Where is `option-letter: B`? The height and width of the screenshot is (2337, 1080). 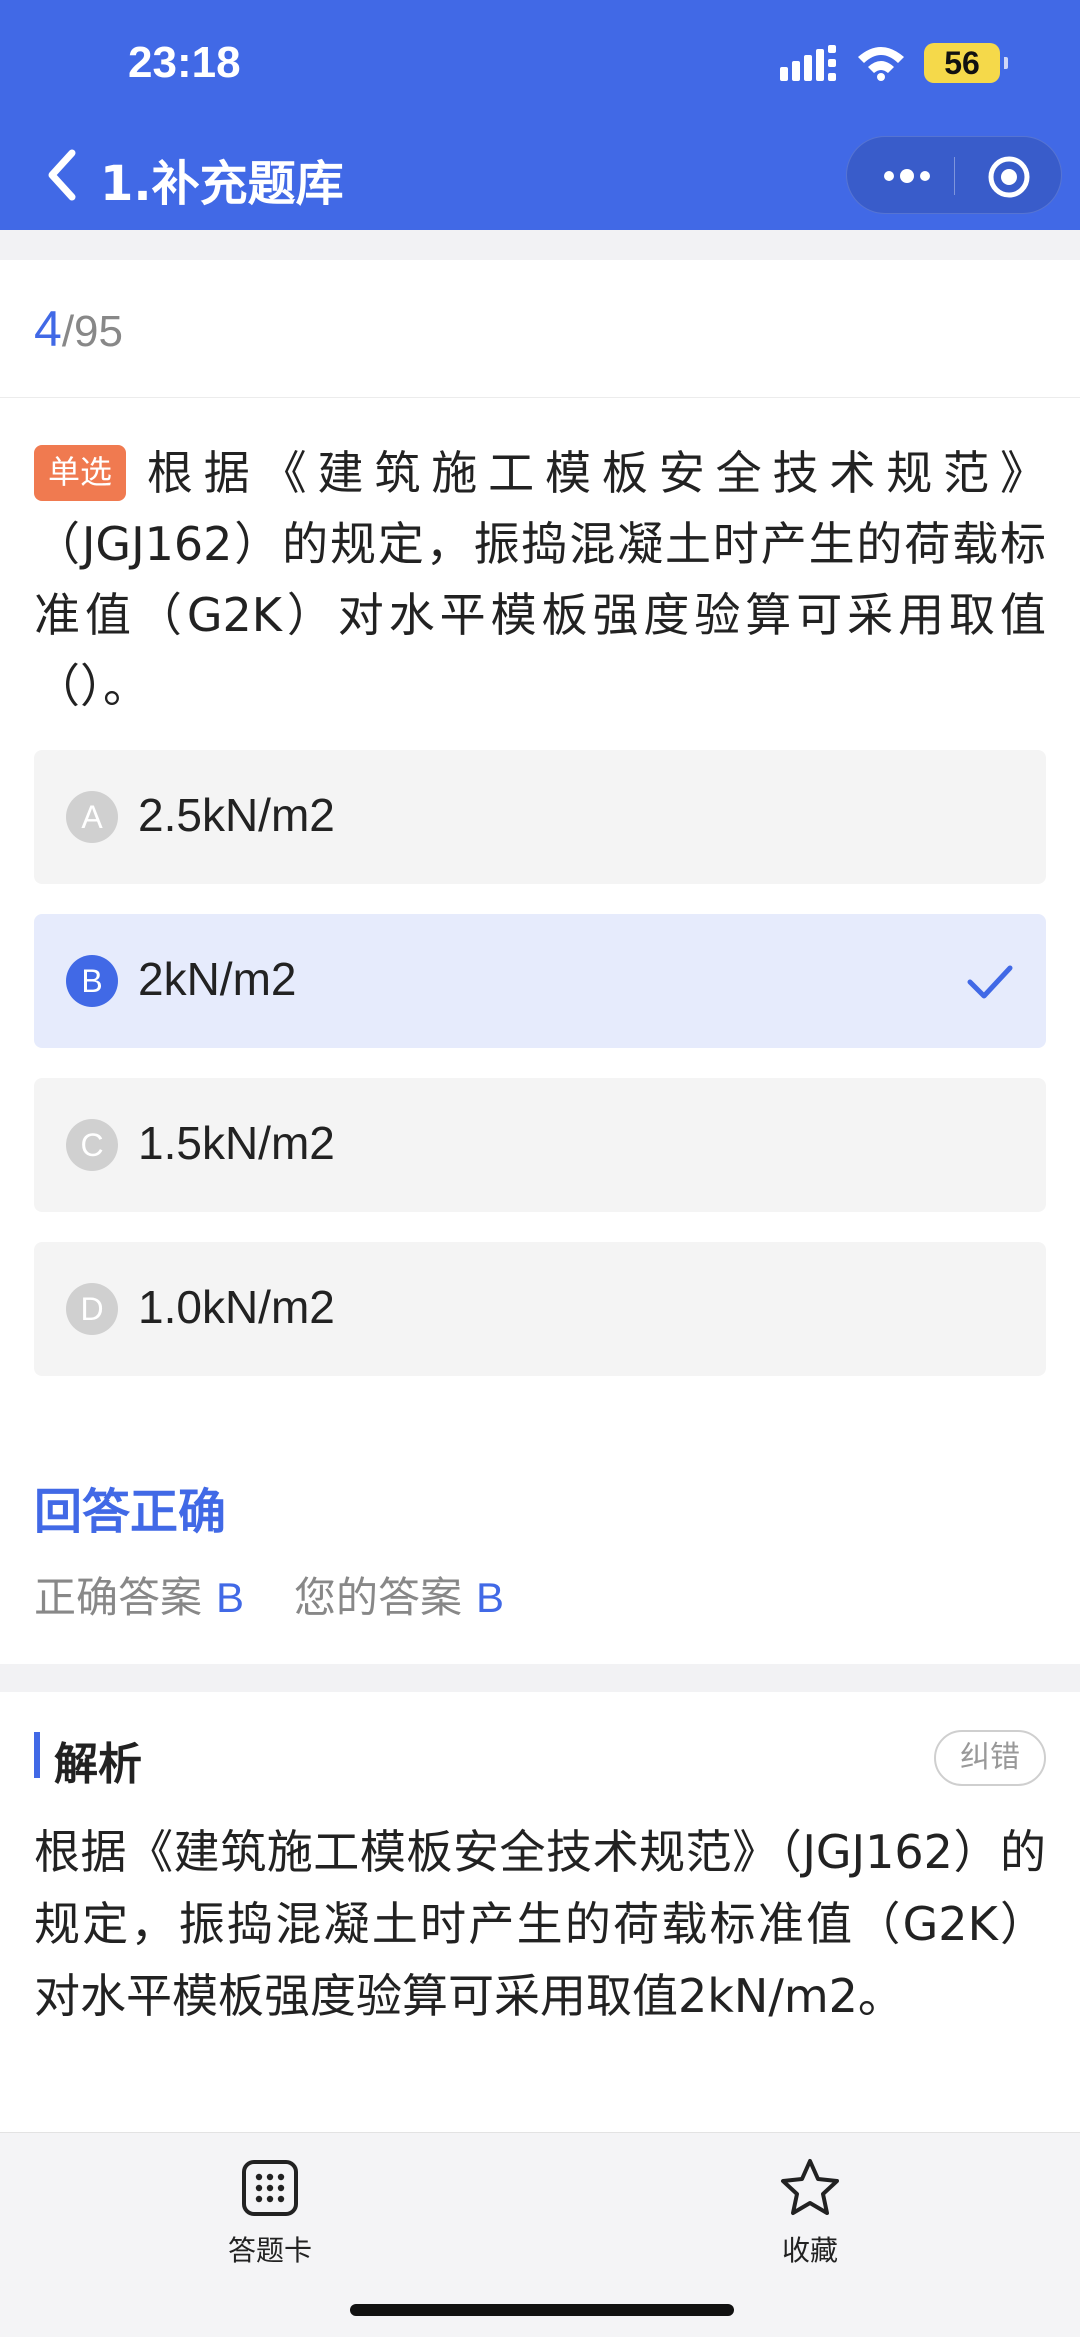
option-letter: B is located at coordinates (92, 981).